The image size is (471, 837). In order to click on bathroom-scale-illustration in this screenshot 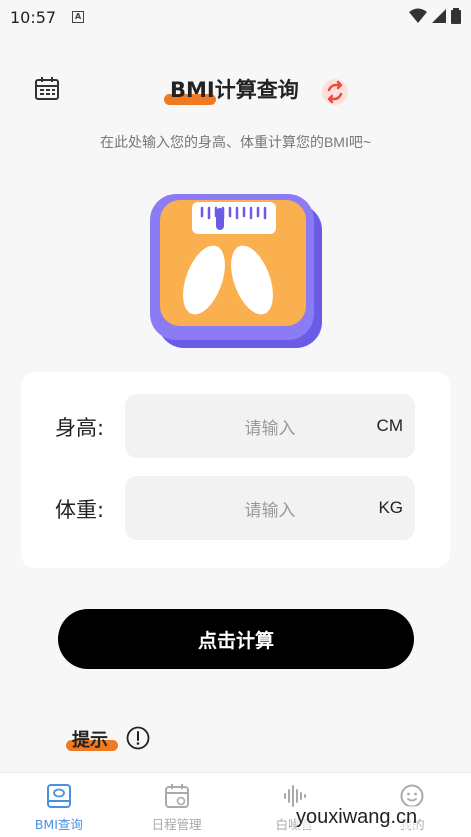, I will do `click(236, 271)`.